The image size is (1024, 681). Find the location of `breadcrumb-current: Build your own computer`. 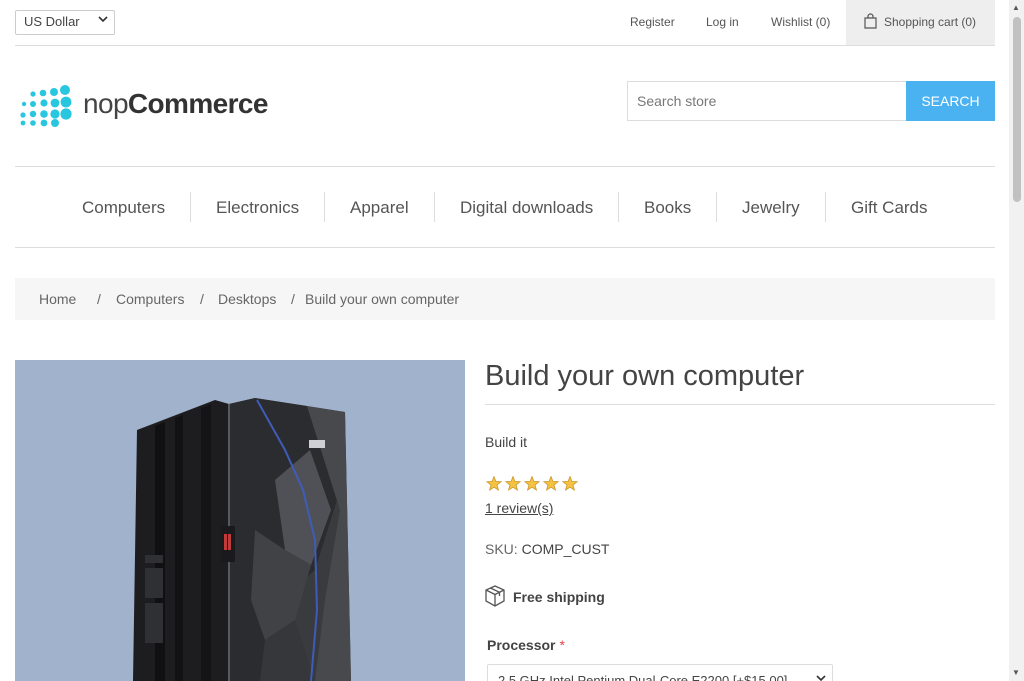

breadcrumb-current: Build your own computer is located at coordinates (382, 299).